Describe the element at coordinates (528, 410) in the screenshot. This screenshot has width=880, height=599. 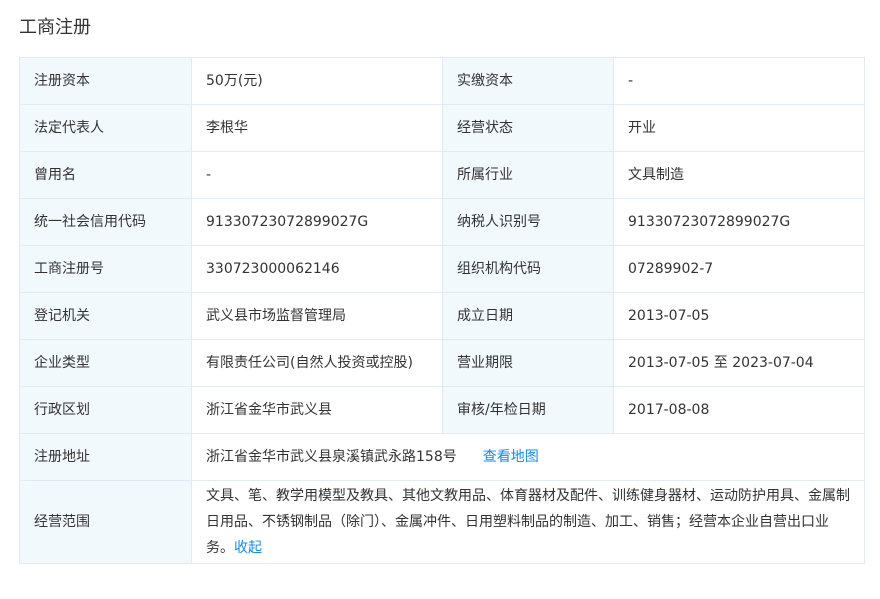
I see `field-label: 审核/年检日期` at that location.